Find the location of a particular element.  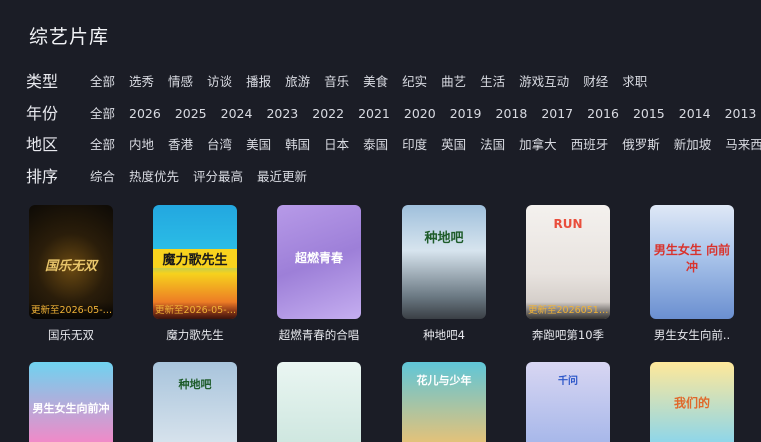

filter-option: 2013 is located at coordinates (741, 114).